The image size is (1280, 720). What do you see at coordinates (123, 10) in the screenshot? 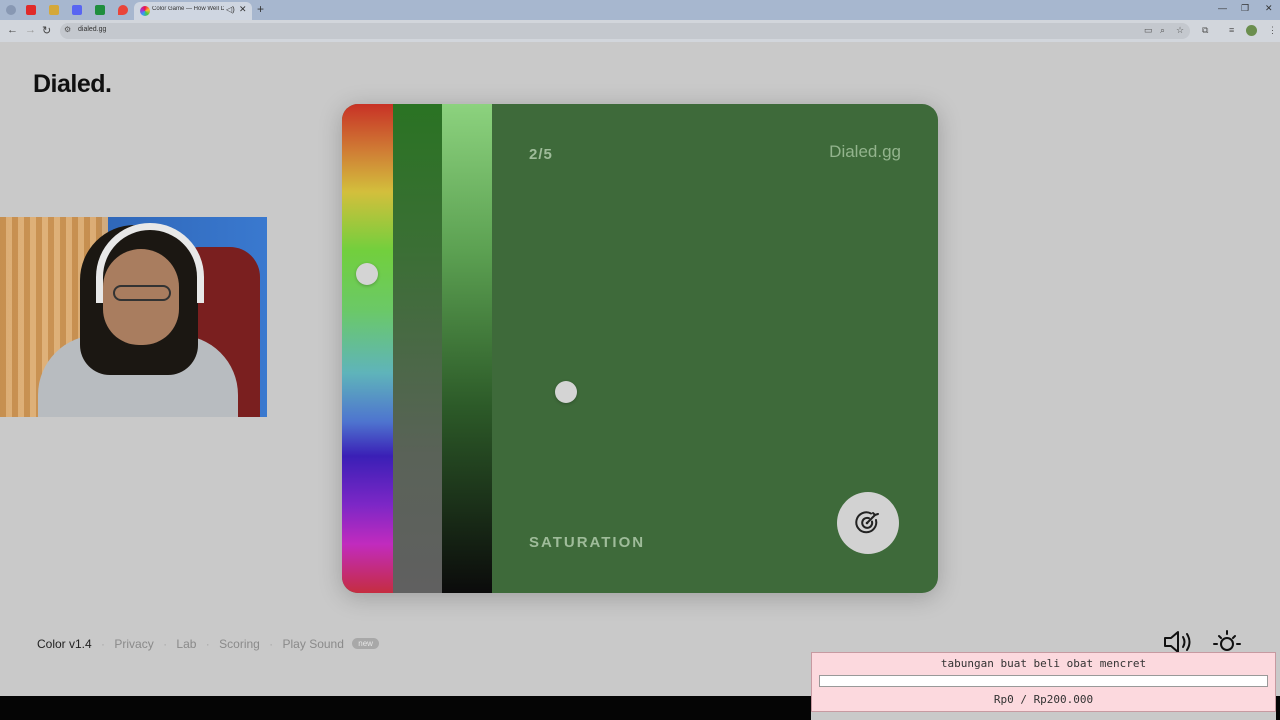
I see `maps-tab-icon` at bounding box center [123, 10].